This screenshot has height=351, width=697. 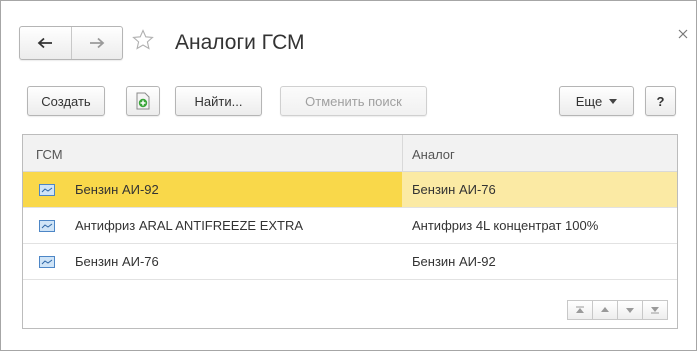 I want to click on scroll-top-icon, so click(x=580, y=309).